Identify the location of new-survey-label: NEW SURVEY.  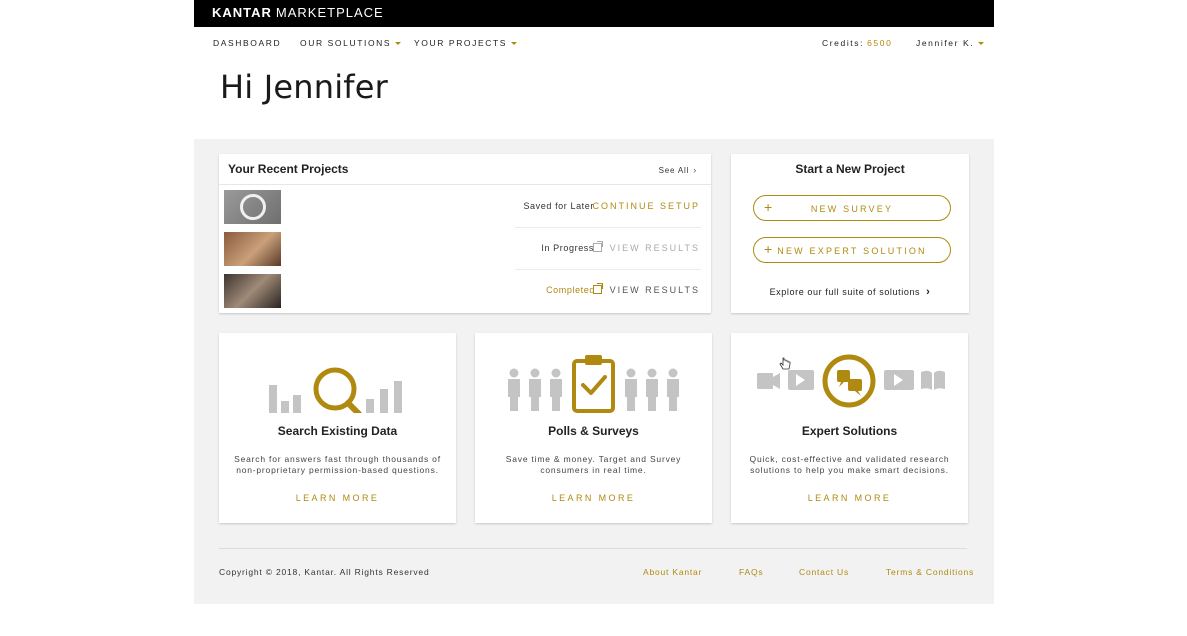
(852, 209).